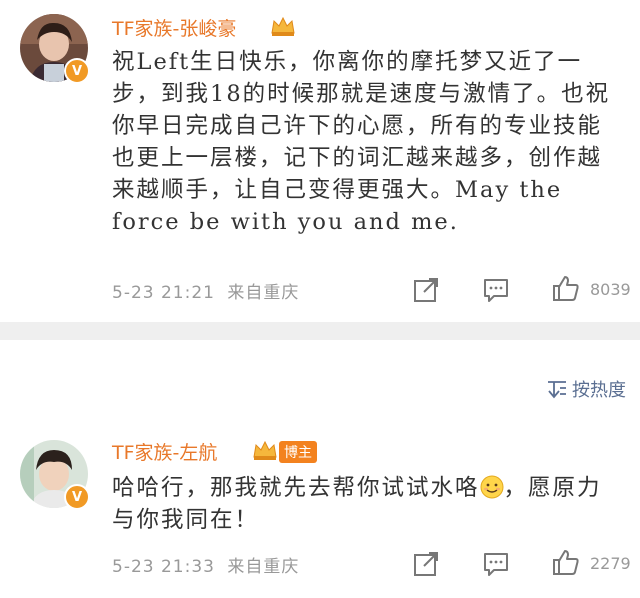 The width and height of the screenshot is (640, 598). I want to click on username: TF家族-张峻豪, so click(174, 27).